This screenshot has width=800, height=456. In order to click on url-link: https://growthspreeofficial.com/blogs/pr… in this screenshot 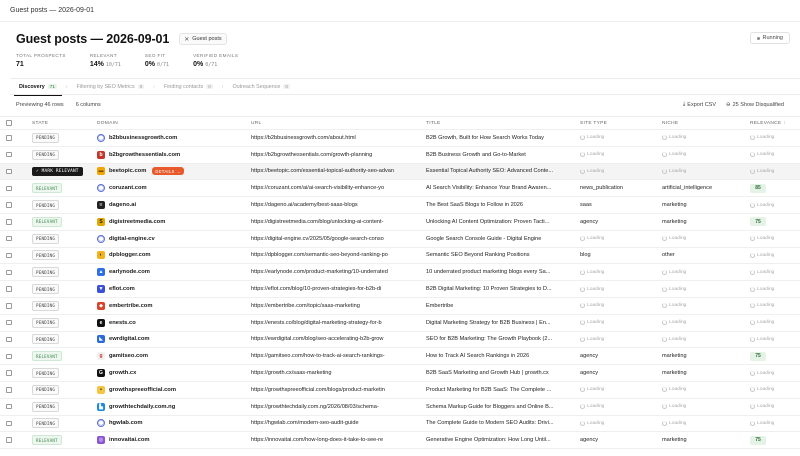, I will do `click(336, 390)`.